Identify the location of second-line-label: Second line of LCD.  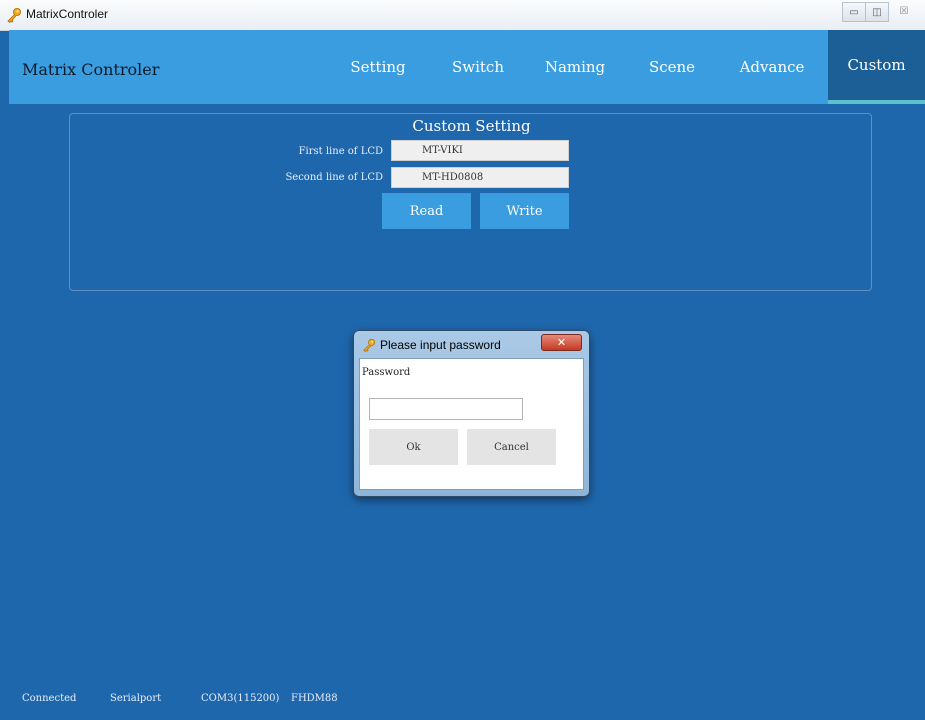
(334, 177).